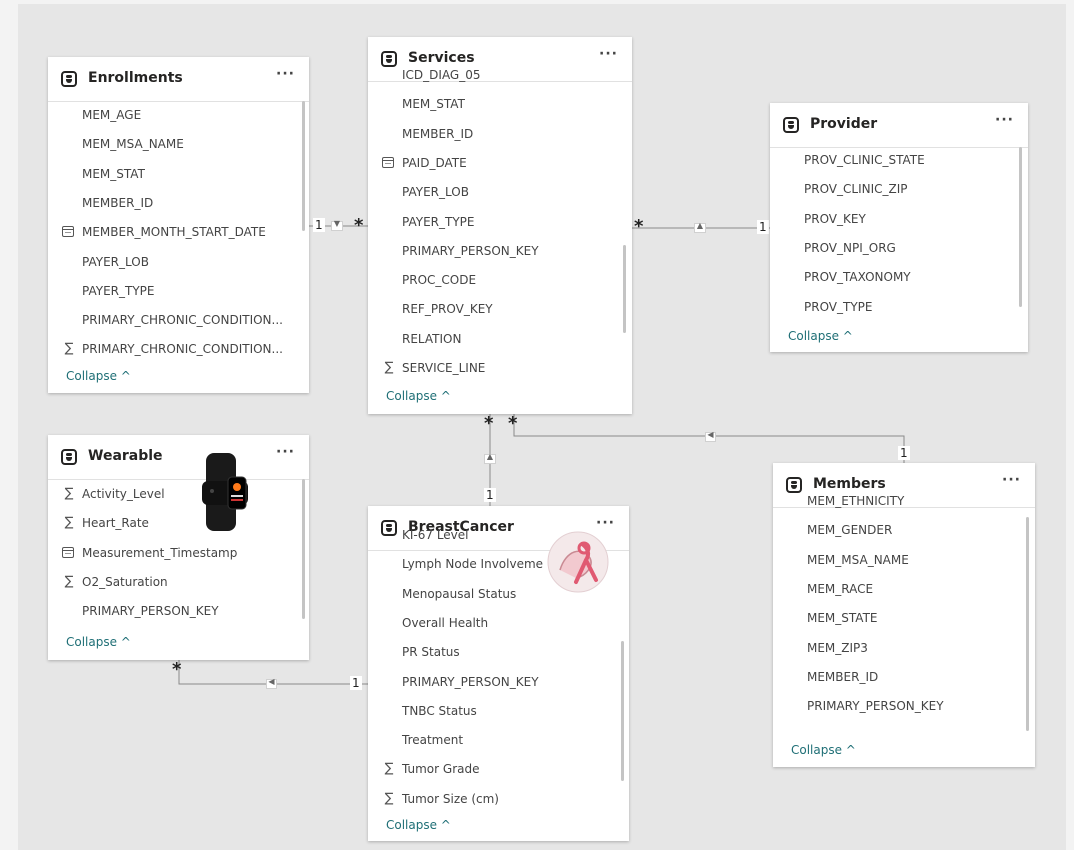 Image resolution: width=1074 pixels, height=850 pixels. I want to click on field-item: PROV_CLINIC_ZIP, so click(899, 189).